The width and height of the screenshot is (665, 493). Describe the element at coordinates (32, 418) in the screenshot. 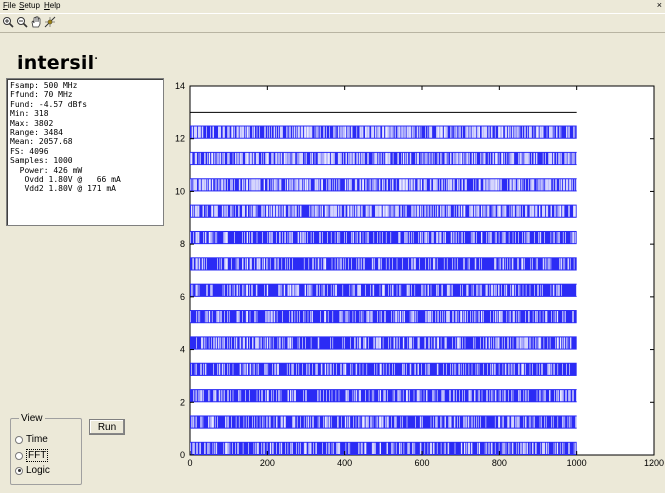

I see `view-legend: View` at that location.